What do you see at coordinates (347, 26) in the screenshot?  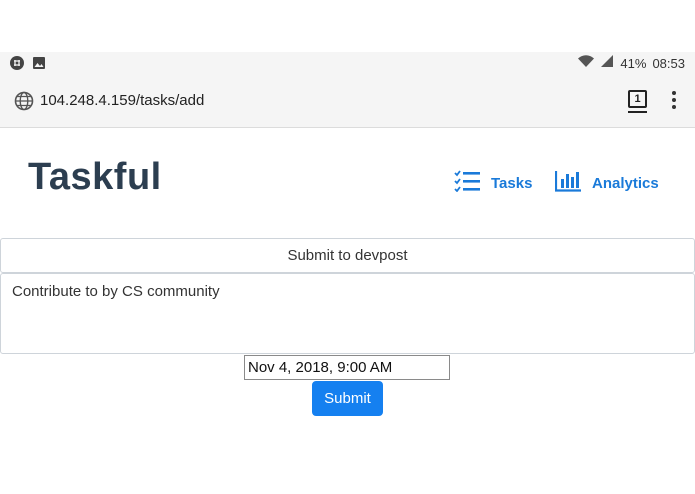 I see `top-blank-area` at bounding box center [347, 26].